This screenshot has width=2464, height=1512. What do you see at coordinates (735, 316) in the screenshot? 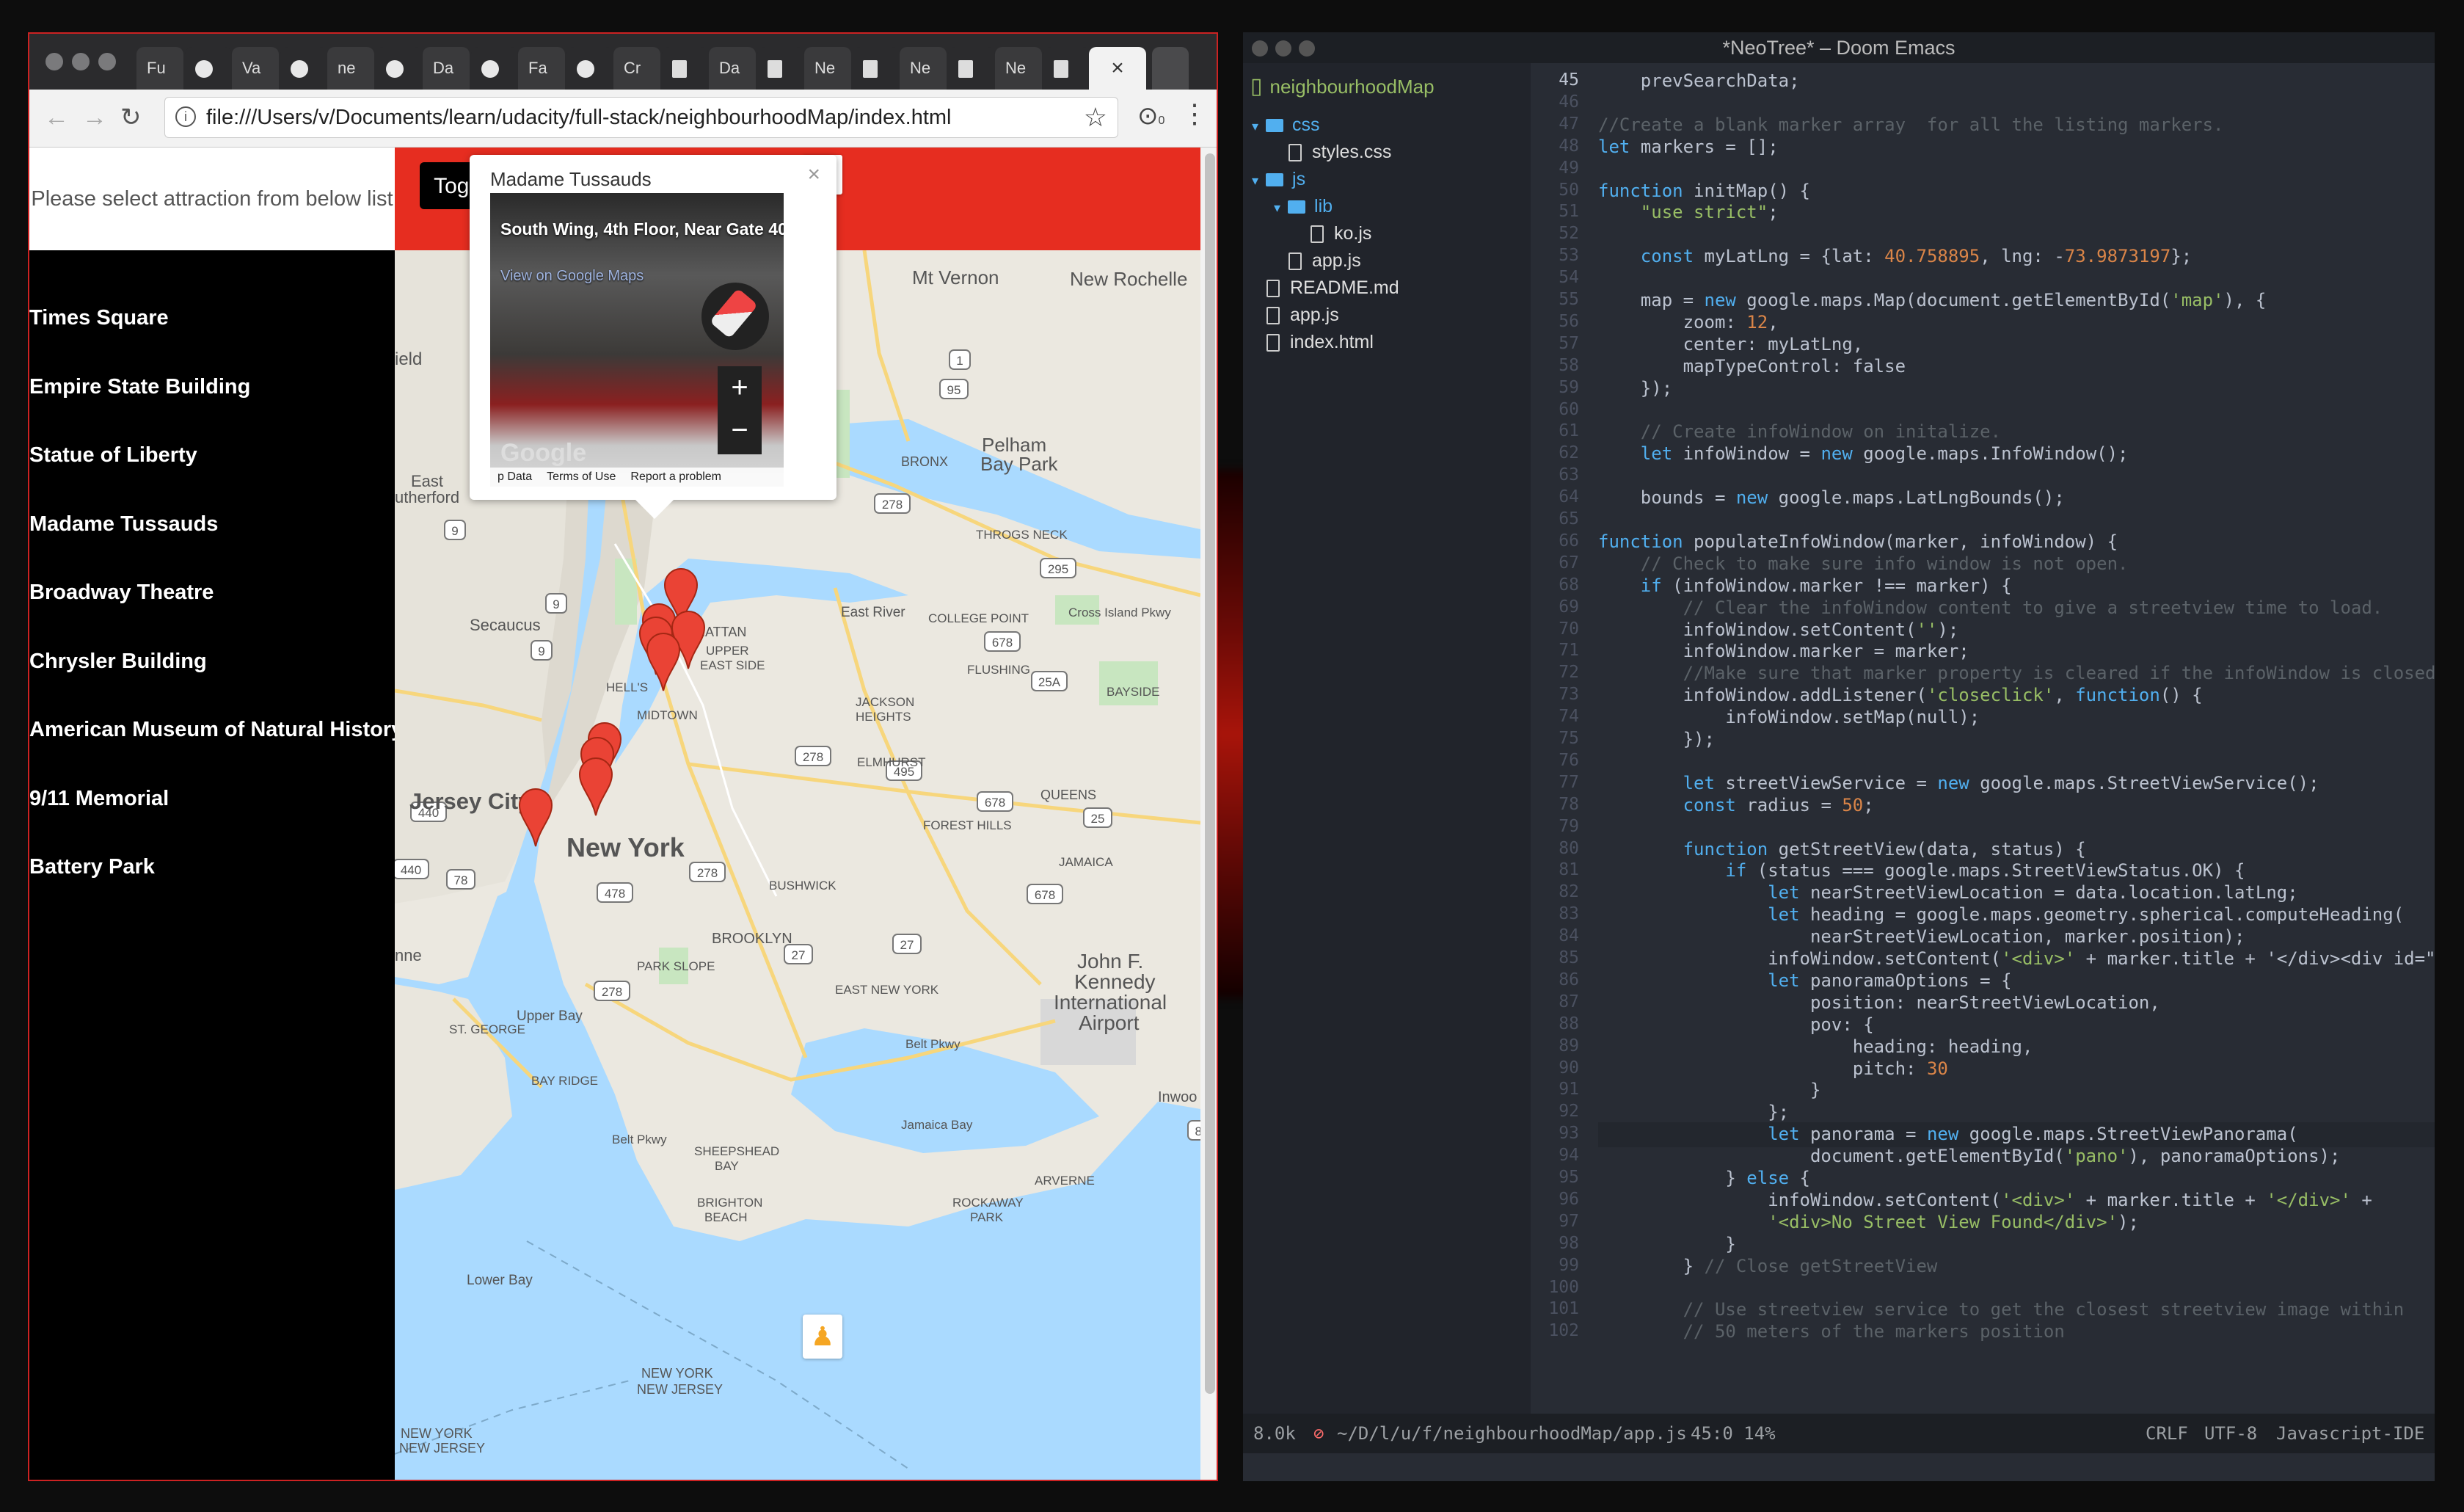
I see `compass-icon` at bounding box center [735, 316].